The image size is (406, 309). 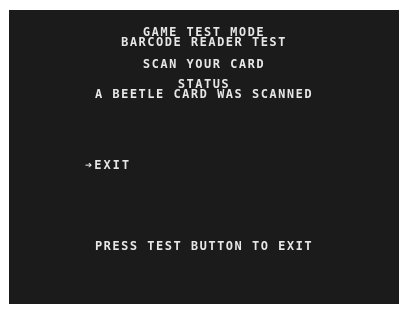 What do you see at coordinates (204, 94) in the screenshot?
I see `status-message: A BEETLE CARD WAS SCANNED` at bounding box center [204, 94].